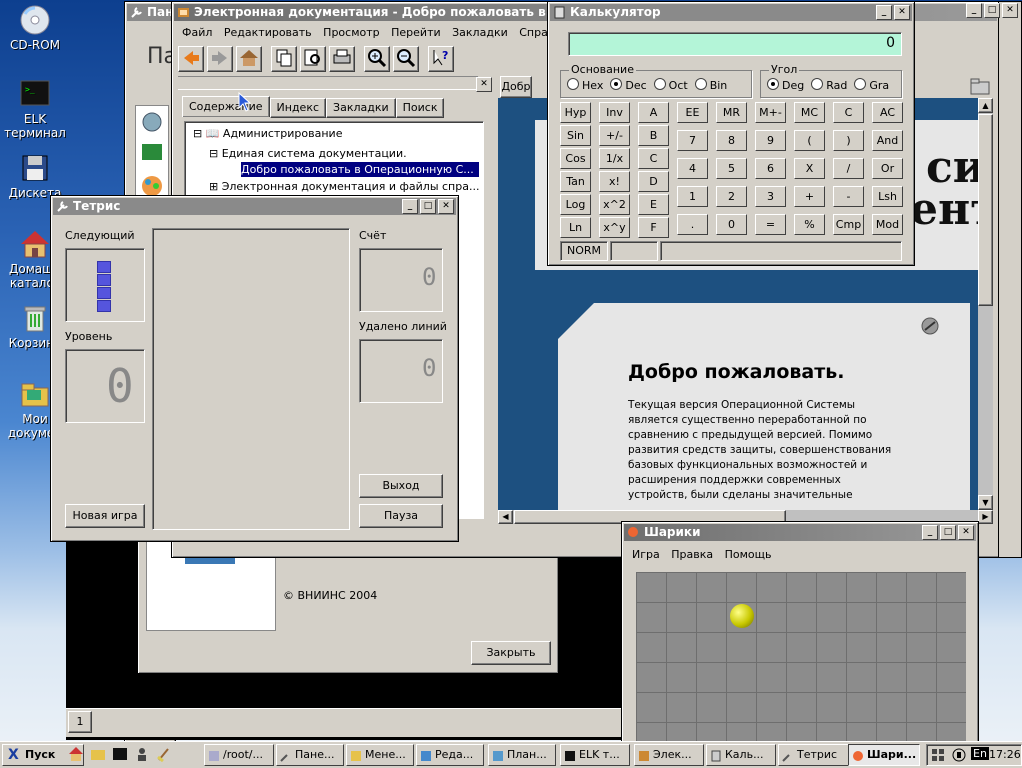 Image resolution: width=1022 pixels, height=768 pixels. What do you see at coordinates (585, 85) in the screenshot?
I see `radio-hex: Hex` at bounding box center [585, 85].